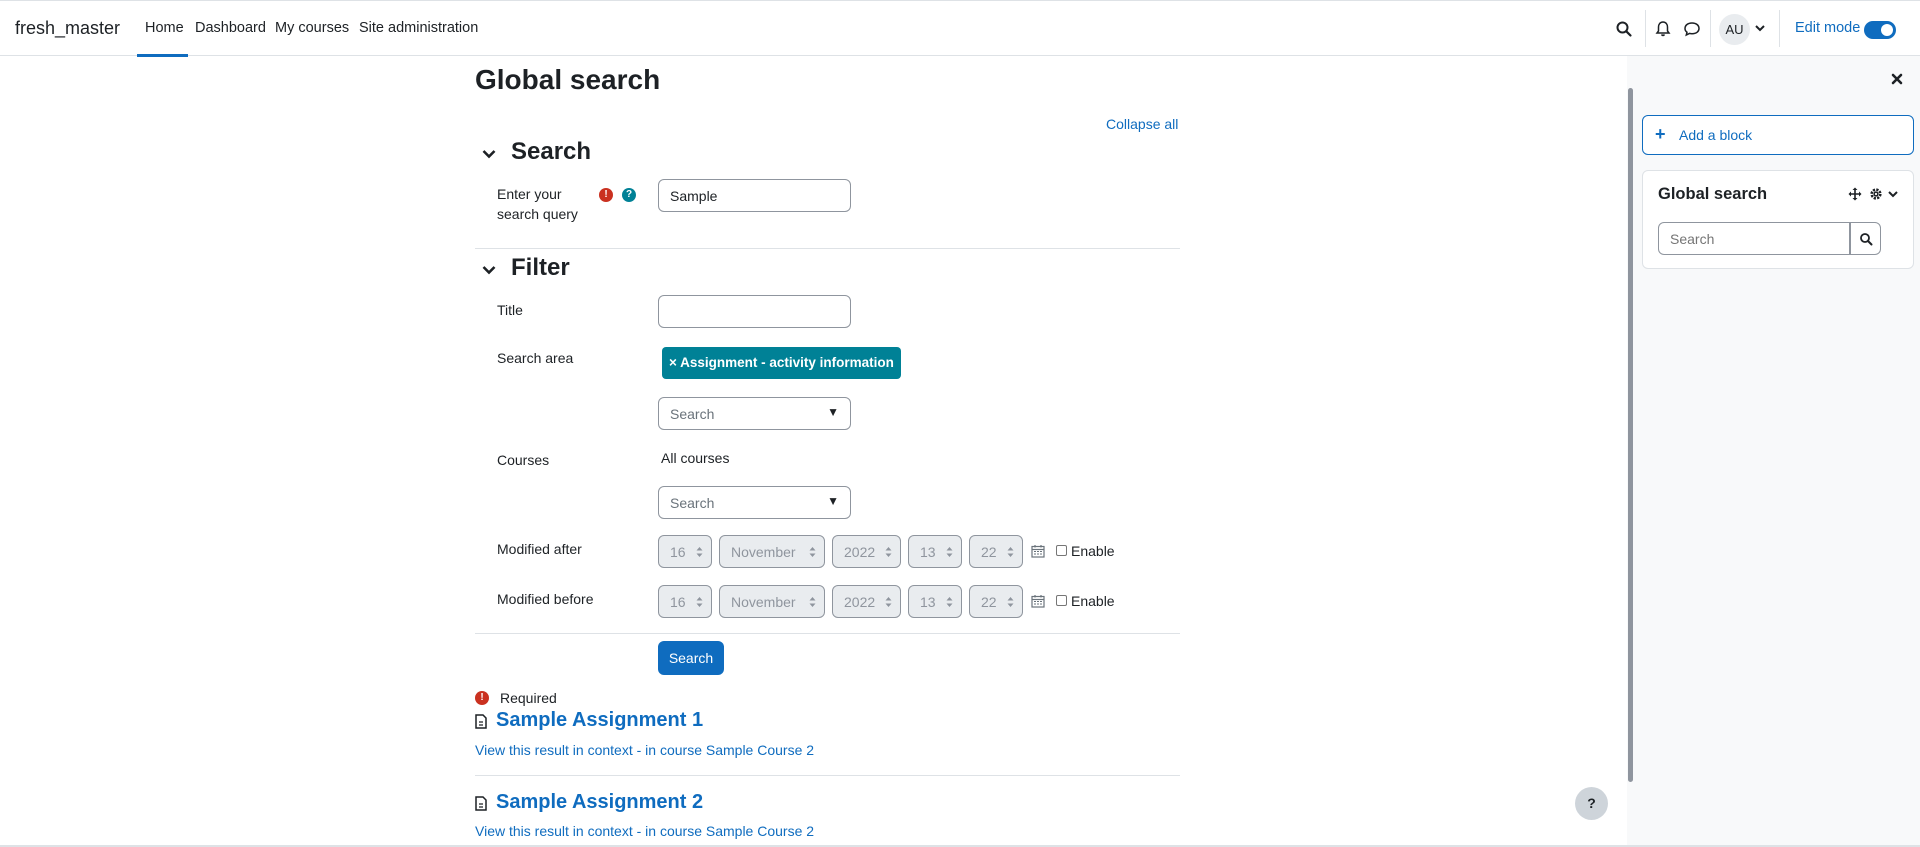  What do you see at coordinates (754, 195) in the screenshot?
I see `search-query-input` at bounding box center [754, 195].